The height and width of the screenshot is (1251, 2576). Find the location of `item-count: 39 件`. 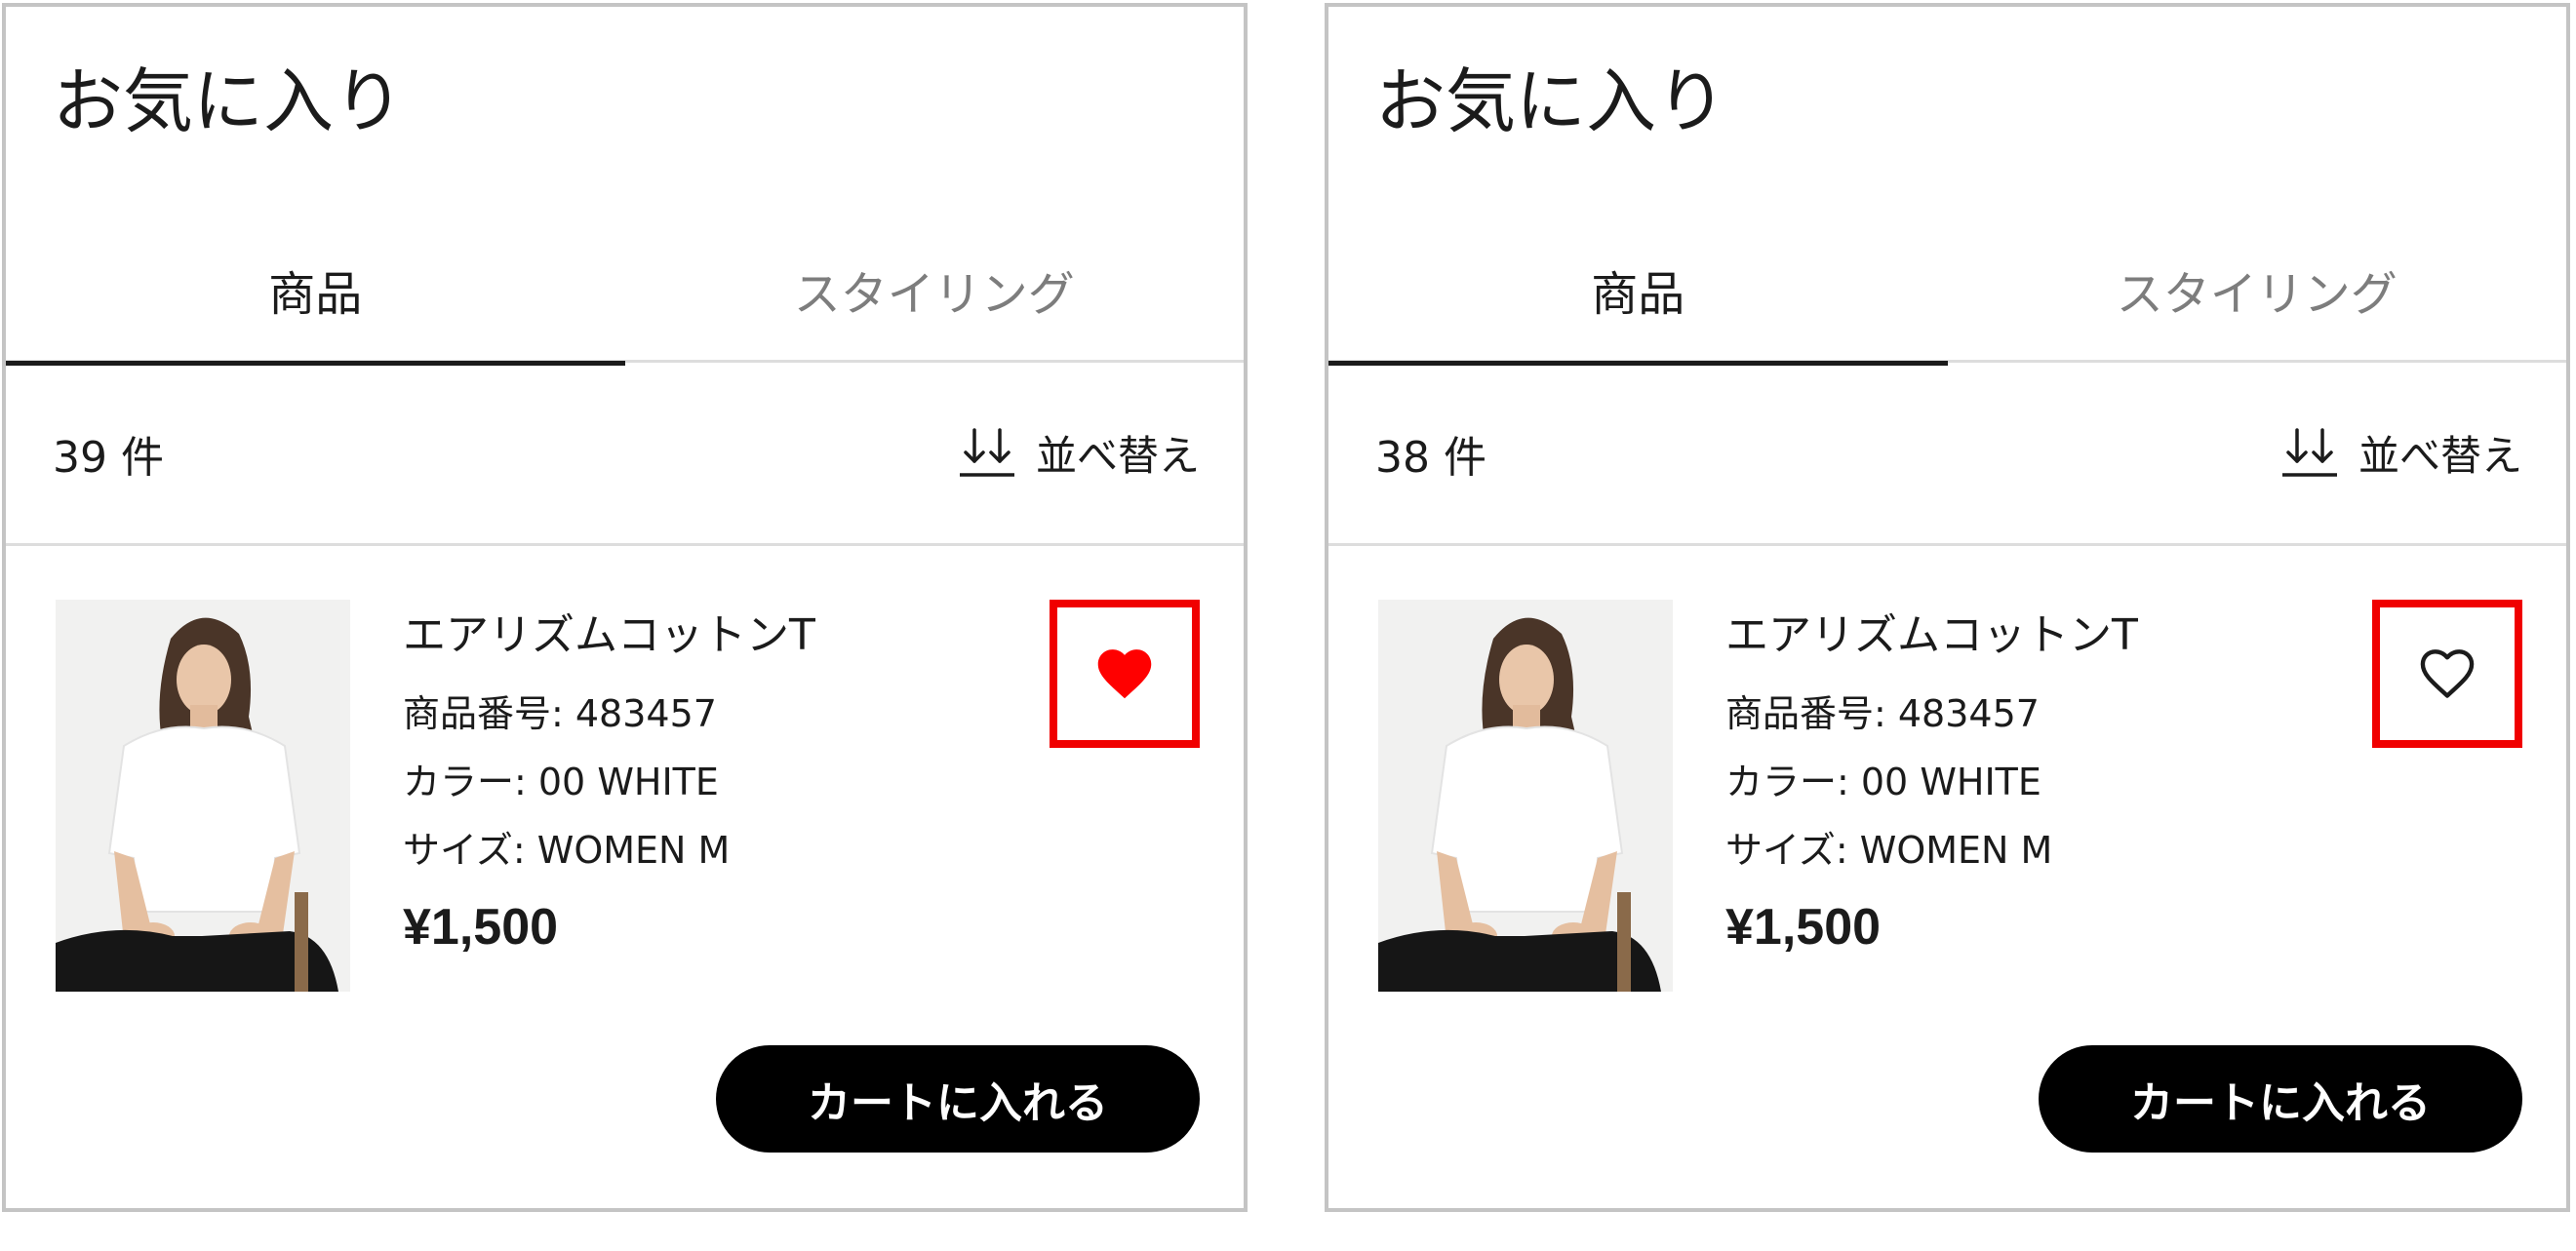

item-count: 39 件 is located at coordinates (108, 457).